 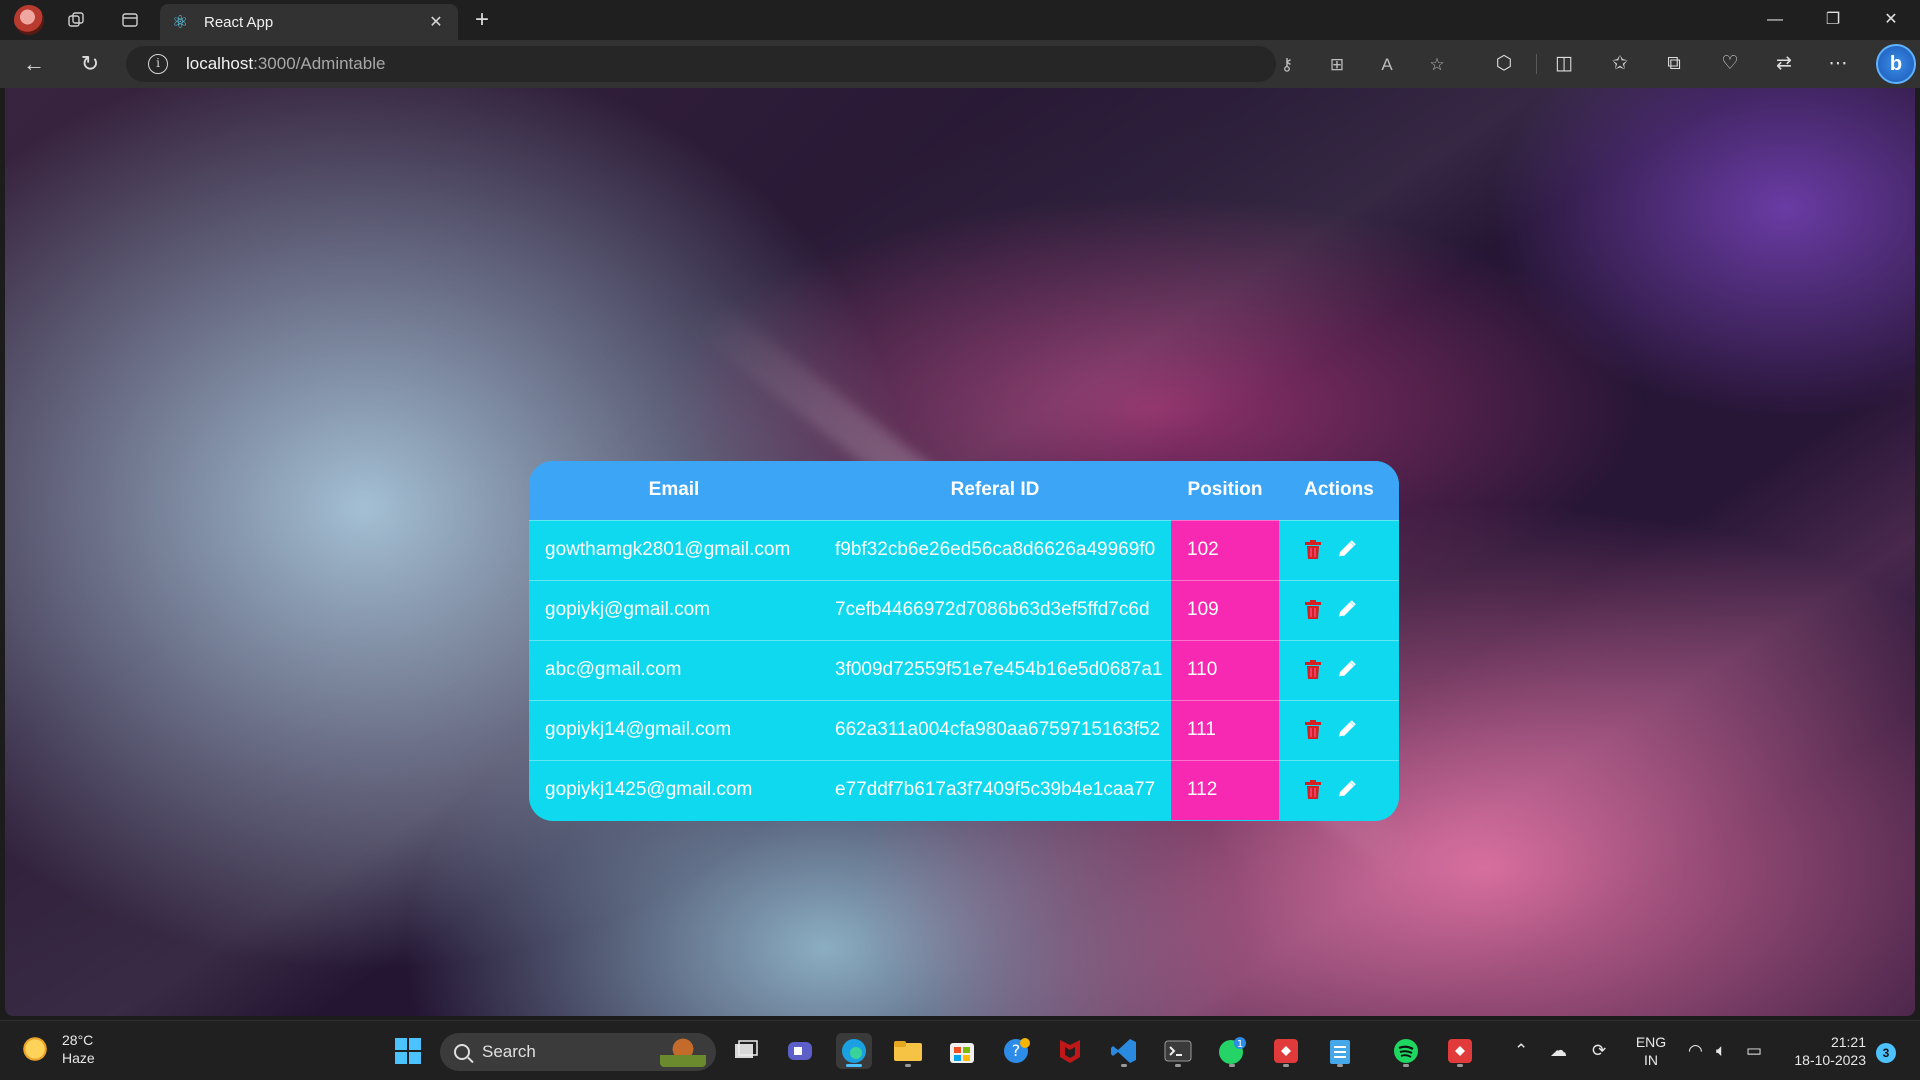 What do you see at coordinates (1558, 1051) in the screenshot?
I see `onedrive-icon: ☁` at bounding box center [1558, 1051].